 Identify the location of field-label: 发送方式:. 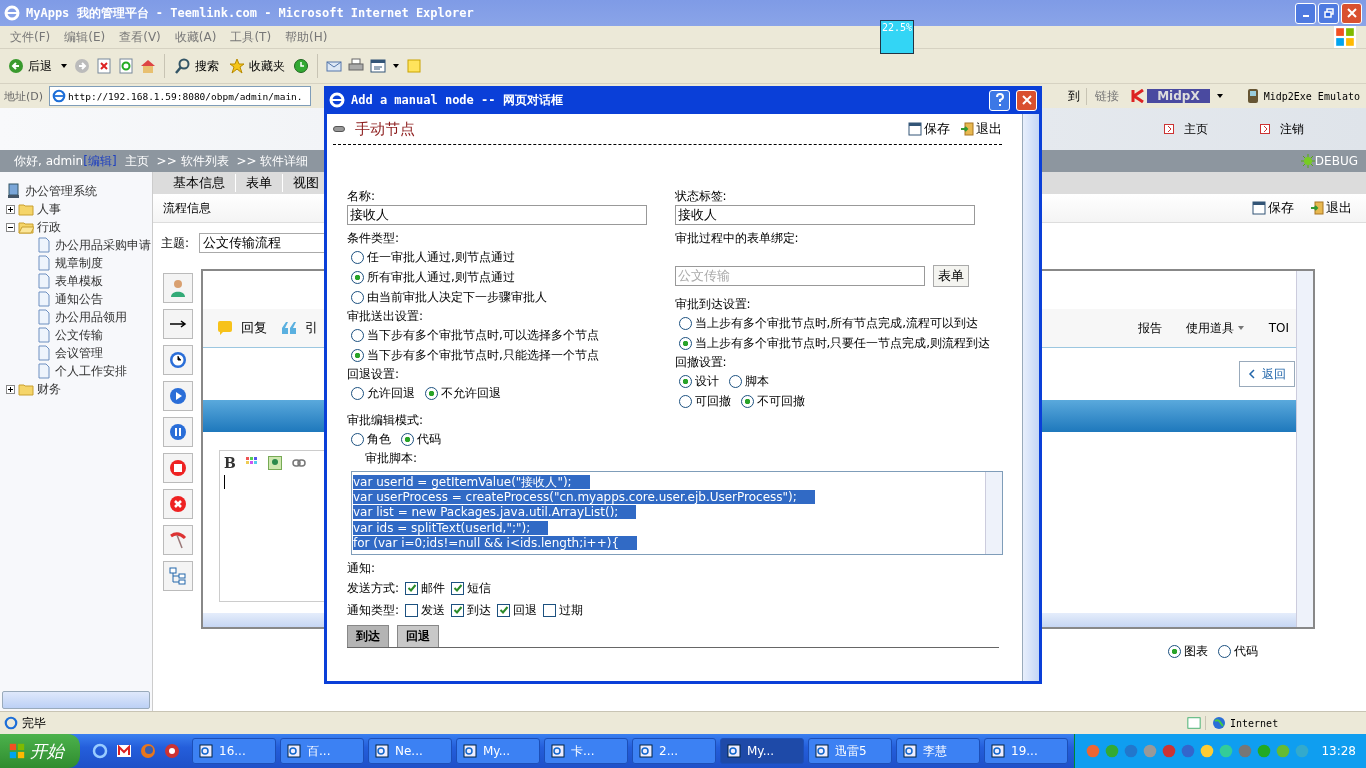
(373, 588).